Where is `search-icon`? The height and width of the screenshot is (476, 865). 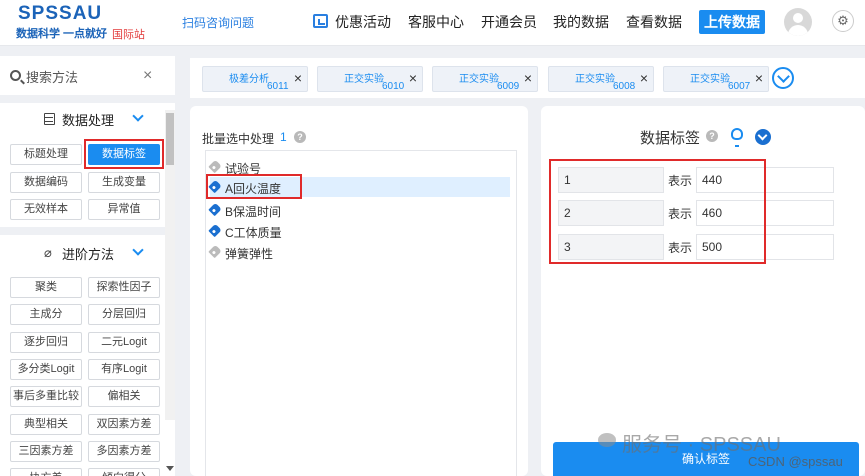 search-icon is located at coordinates (15, 75).